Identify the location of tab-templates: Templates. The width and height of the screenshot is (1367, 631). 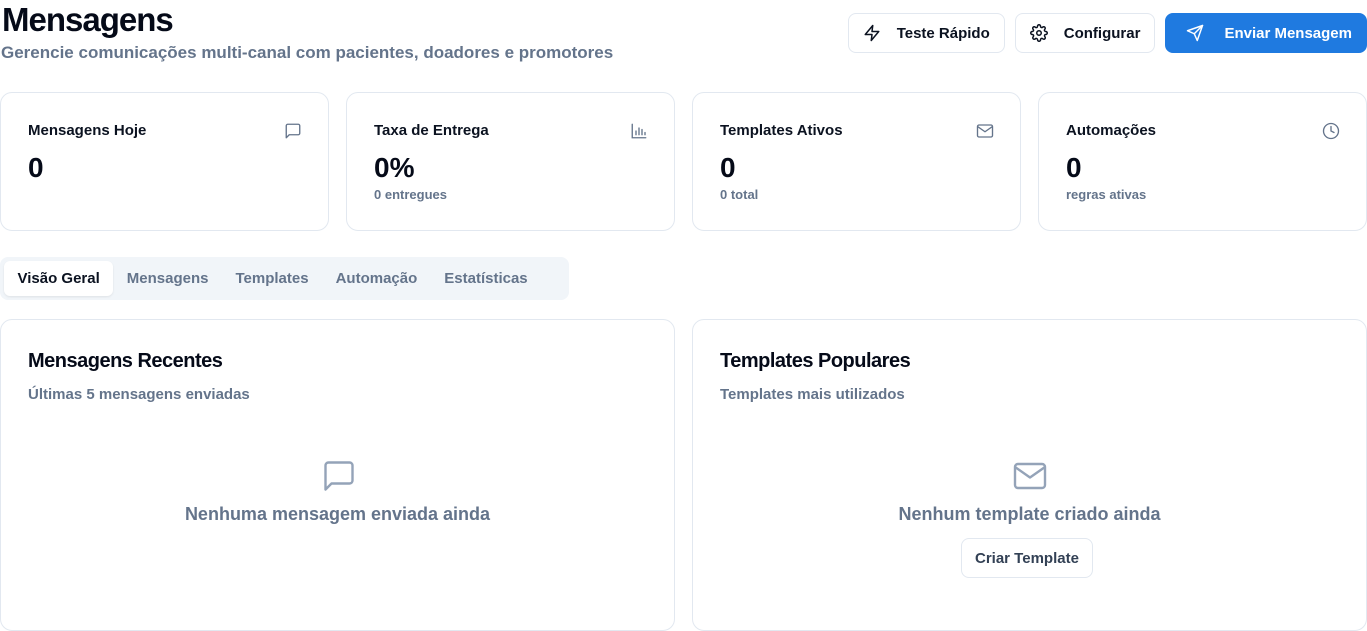
(272, 278).